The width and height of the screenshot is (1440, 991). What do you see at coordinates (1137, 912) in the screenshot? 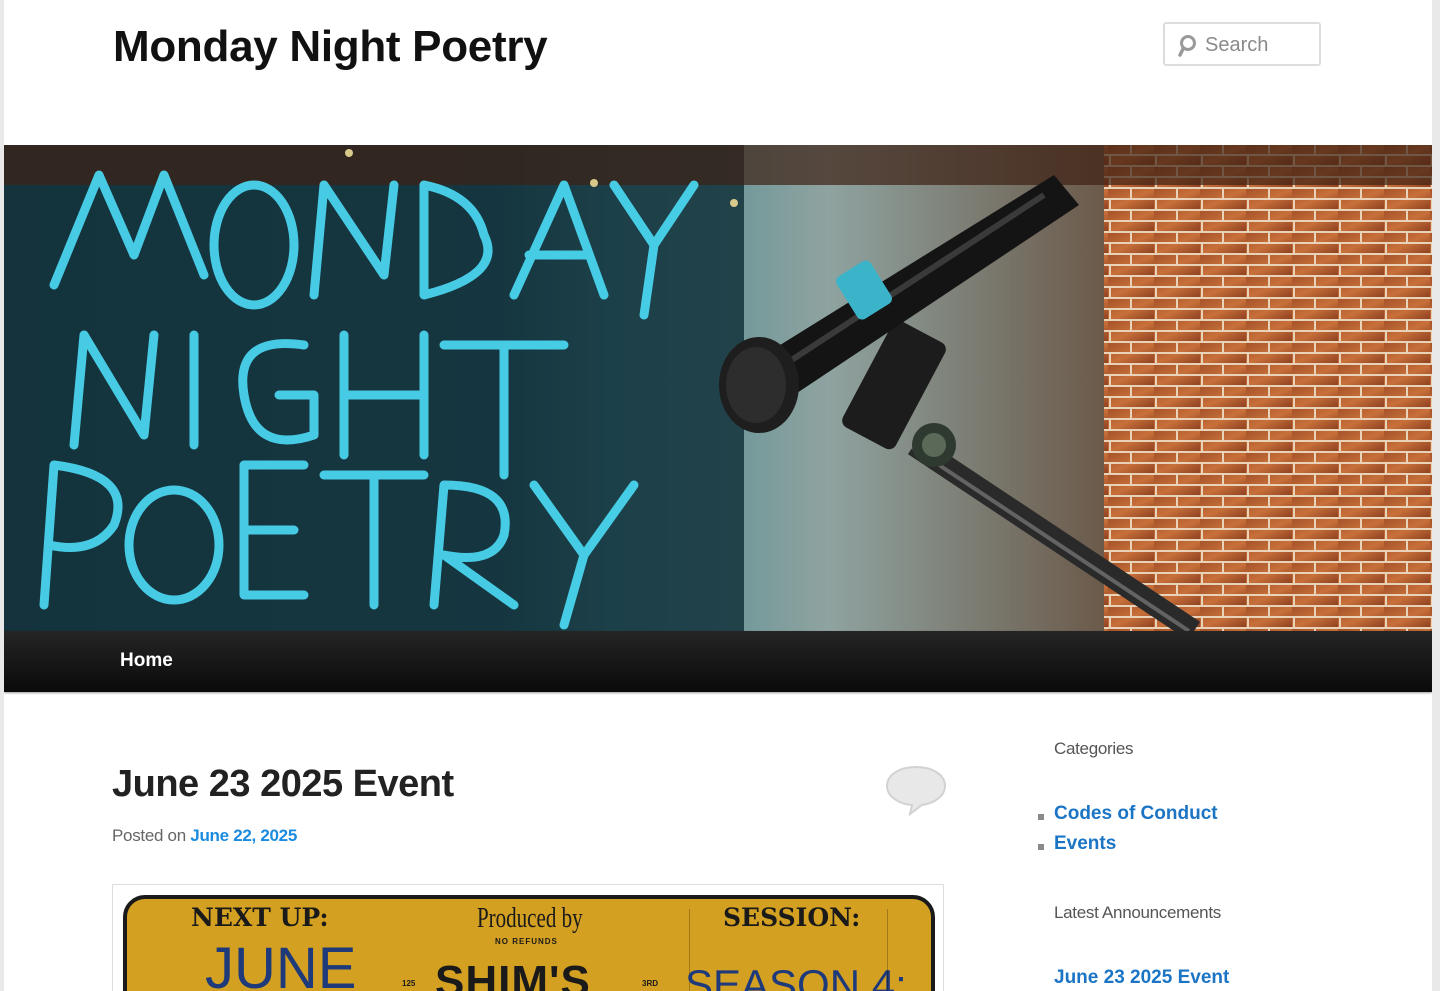
I see `announcements-widget-title: Latest Announcements` at bounding box center [1137, 912].